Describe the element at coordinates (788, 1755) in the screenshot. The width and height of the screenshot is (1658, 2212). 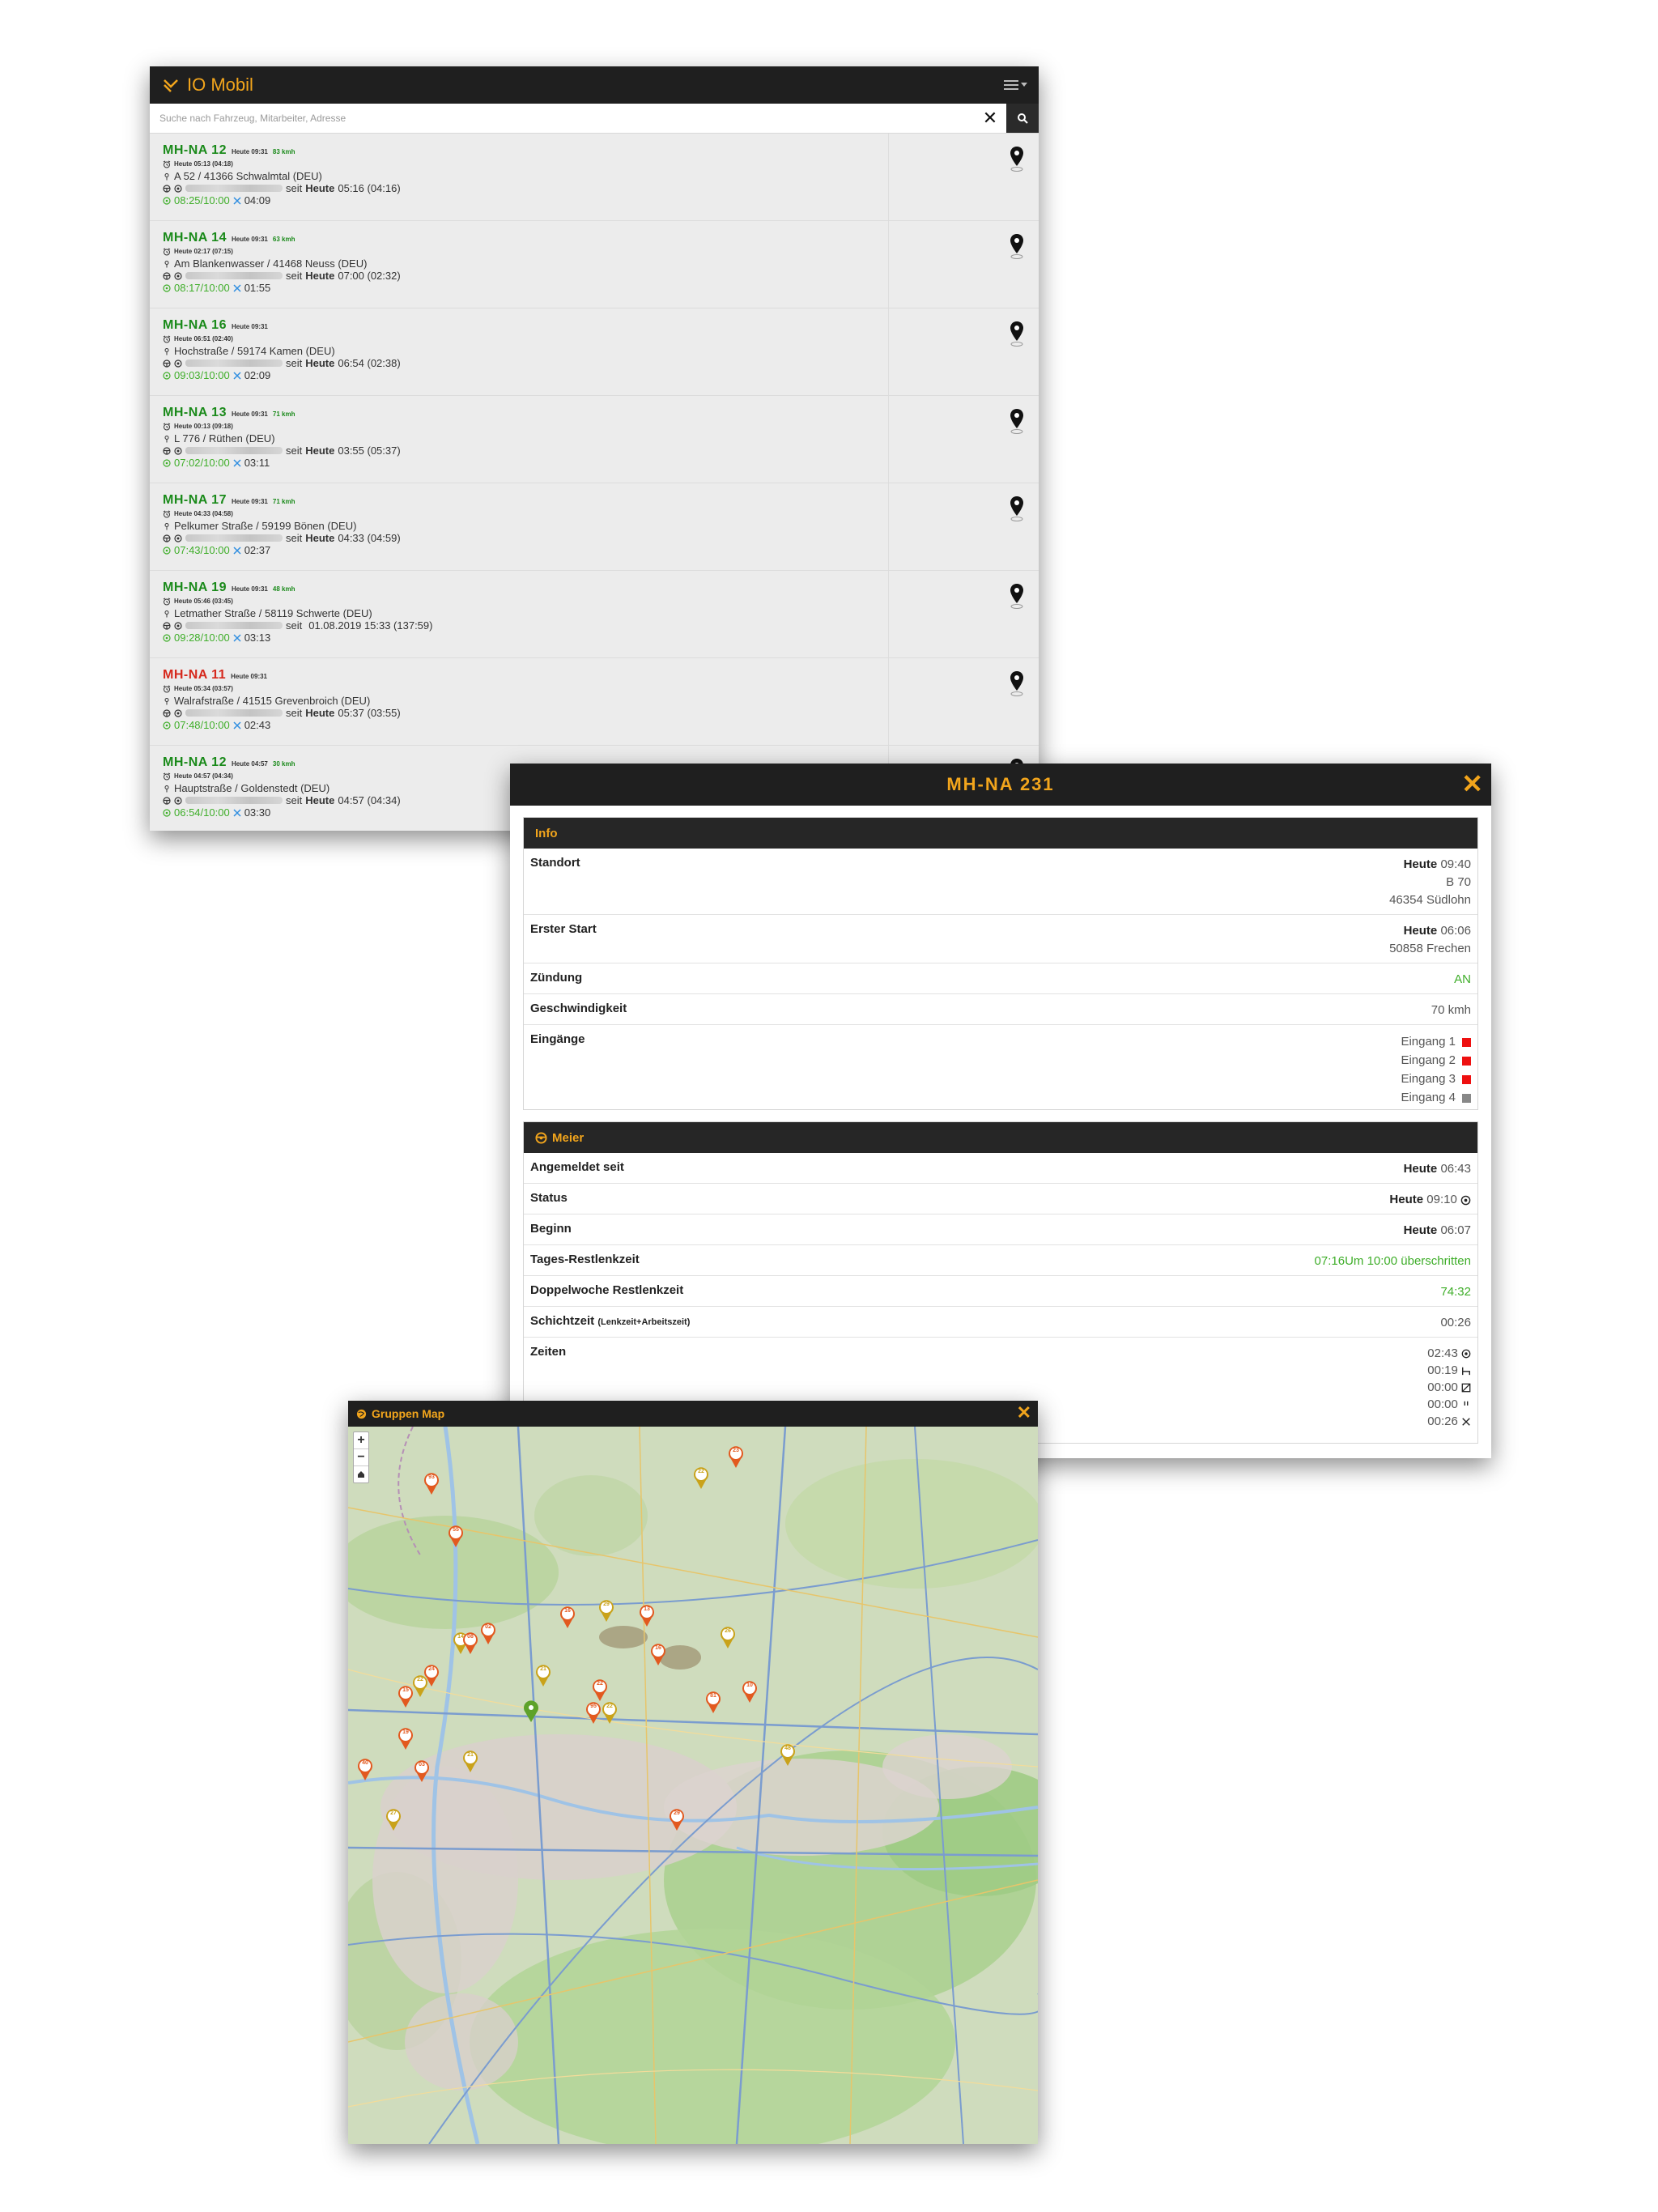
I see `vehicle-marker: 48` at that location.